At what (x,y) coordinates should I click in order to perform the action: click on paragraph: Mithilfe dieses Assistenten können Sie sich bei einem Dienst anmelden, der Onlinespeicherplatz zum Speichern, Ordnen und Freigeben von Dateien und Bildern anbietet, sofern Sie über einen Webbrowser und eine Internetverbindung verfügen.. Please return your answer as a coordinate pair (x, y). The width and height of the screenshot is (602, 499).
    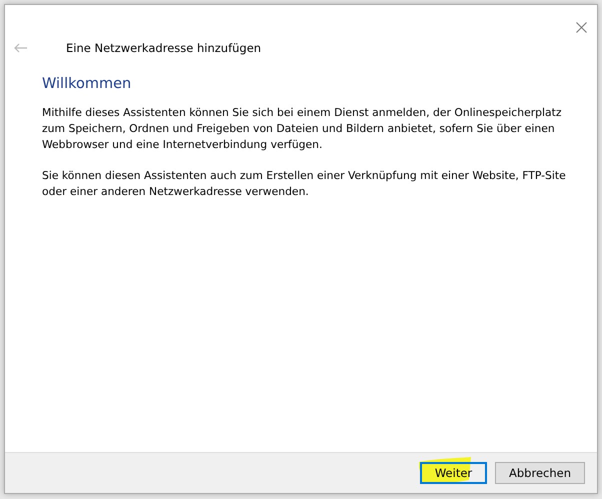
    Looking at the image, I should click on (302, 129).